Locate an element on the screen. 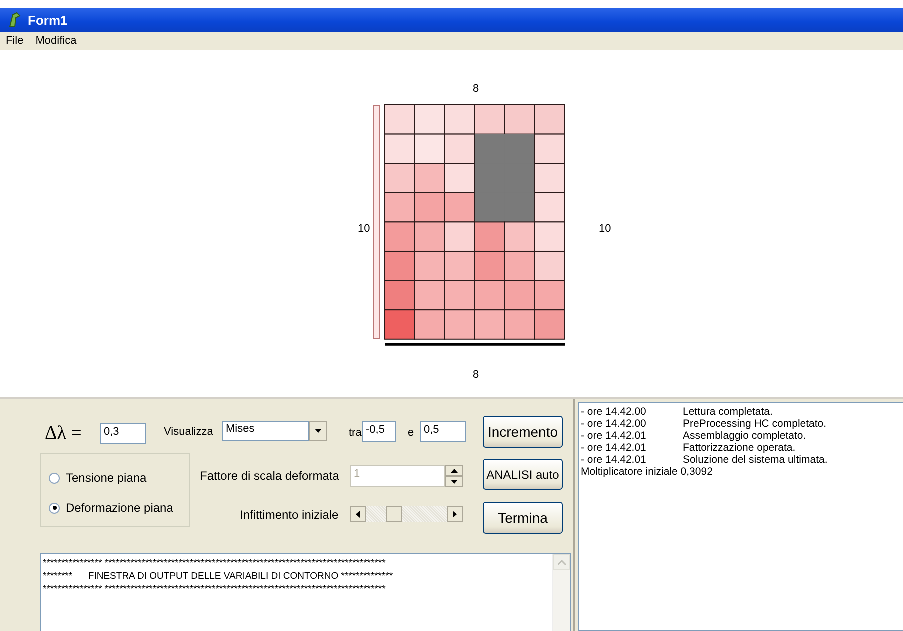 The image size is (903, 631). menu-item: Modifica is located at coordinates (56, 41).